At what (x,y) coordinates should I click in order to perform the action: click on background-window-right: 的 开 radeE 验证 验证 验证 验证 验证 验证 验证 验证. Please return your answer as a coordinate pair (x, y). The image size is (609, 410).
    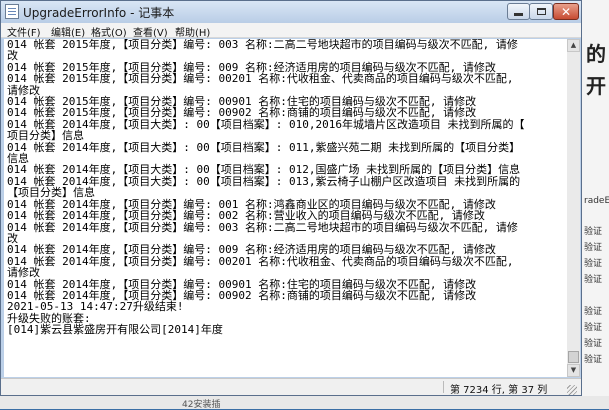
    Looking at the image, I should click on (595, 204).